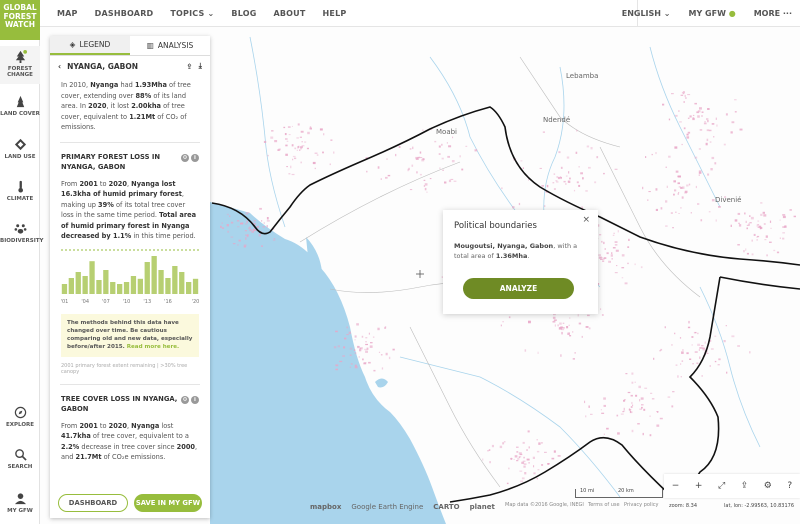 Image resolution: width=800 pixels, height=528 pixels. I want to click on chart-bar-2016, so click(168, 285).